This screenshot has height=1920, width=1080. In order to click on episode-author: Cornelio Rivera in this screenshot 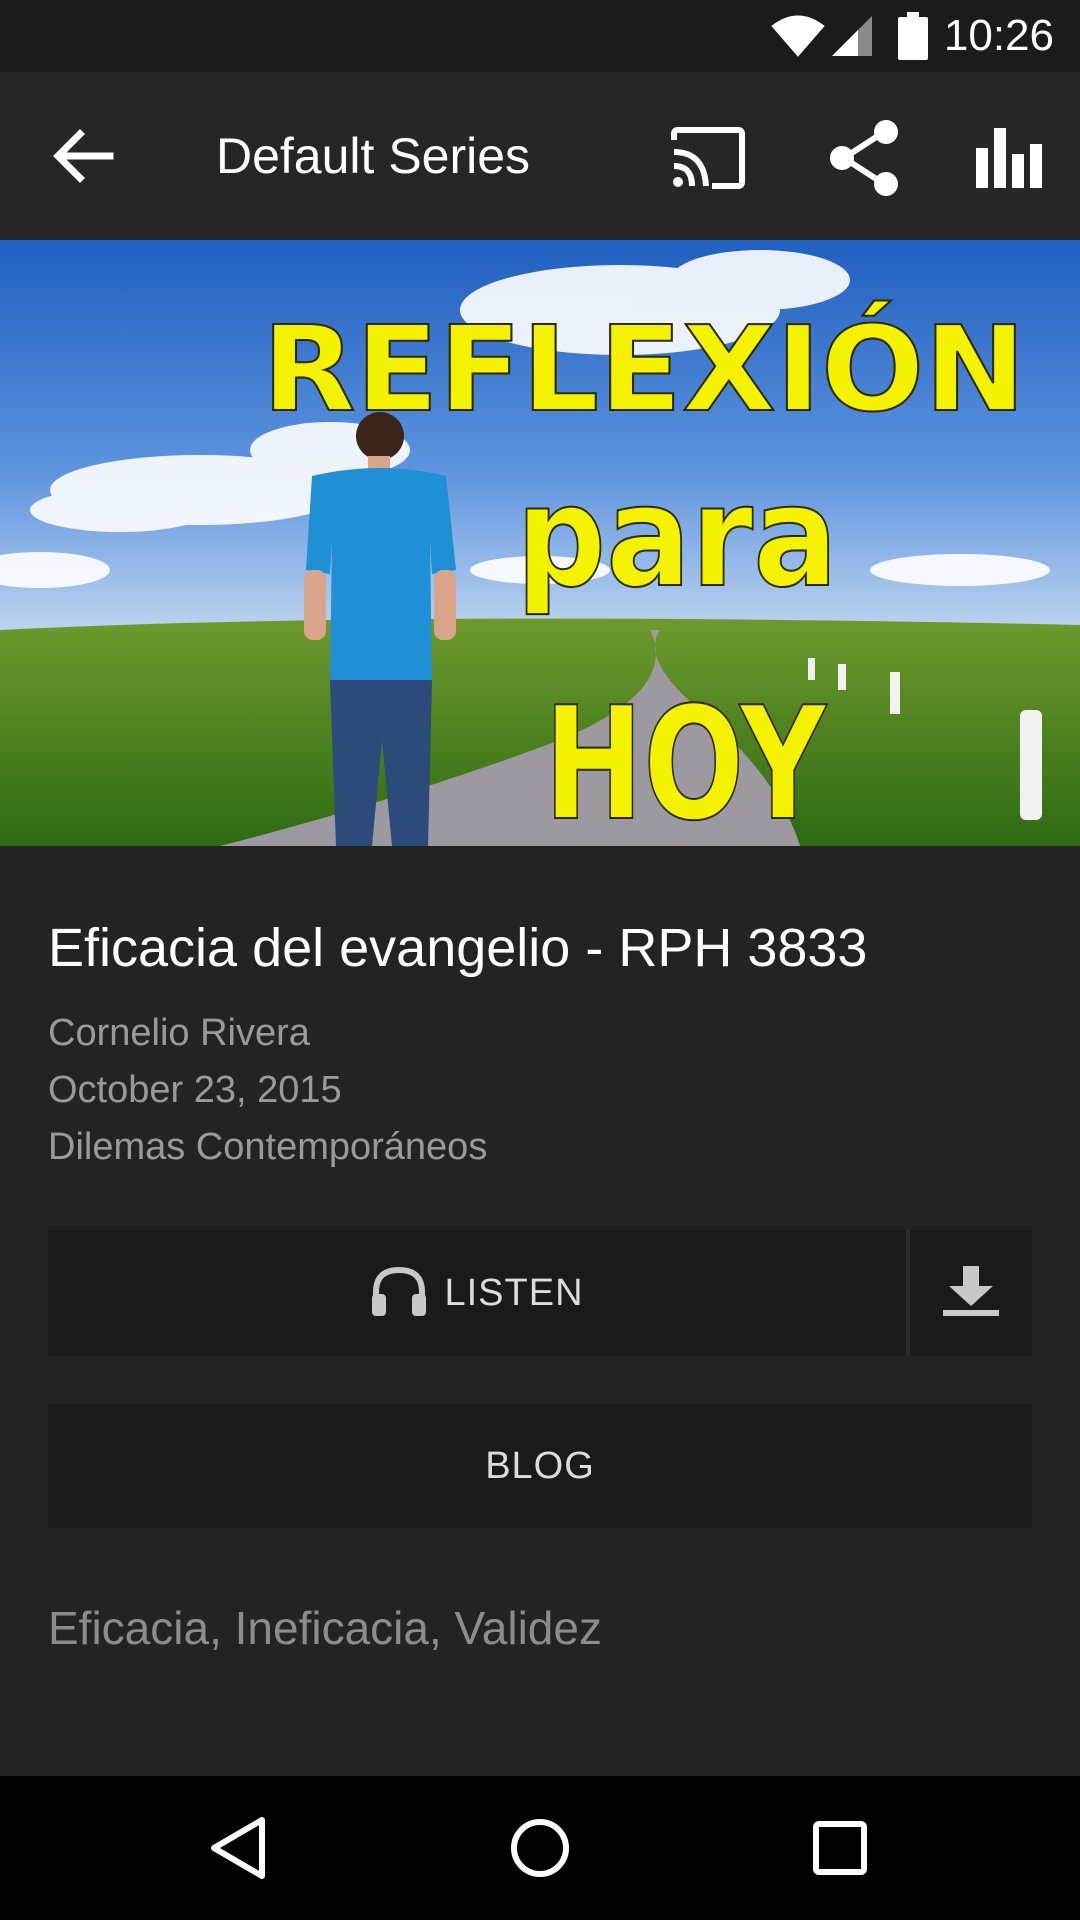, I will do `click(179, 1033)`.